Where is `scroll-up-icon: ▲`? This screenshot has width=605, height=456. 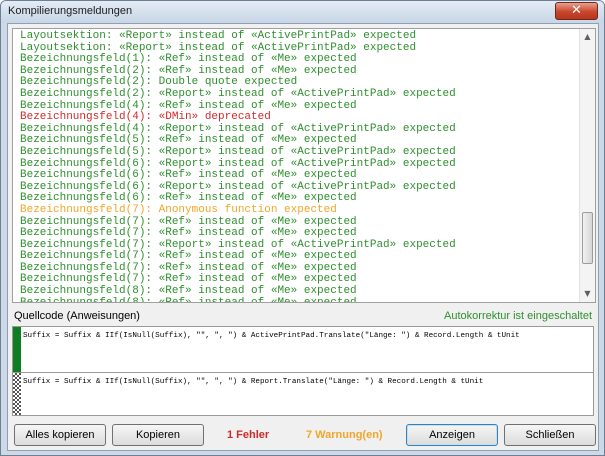 scroll-up-icon: ▲ is located at coordinates (587, 37).